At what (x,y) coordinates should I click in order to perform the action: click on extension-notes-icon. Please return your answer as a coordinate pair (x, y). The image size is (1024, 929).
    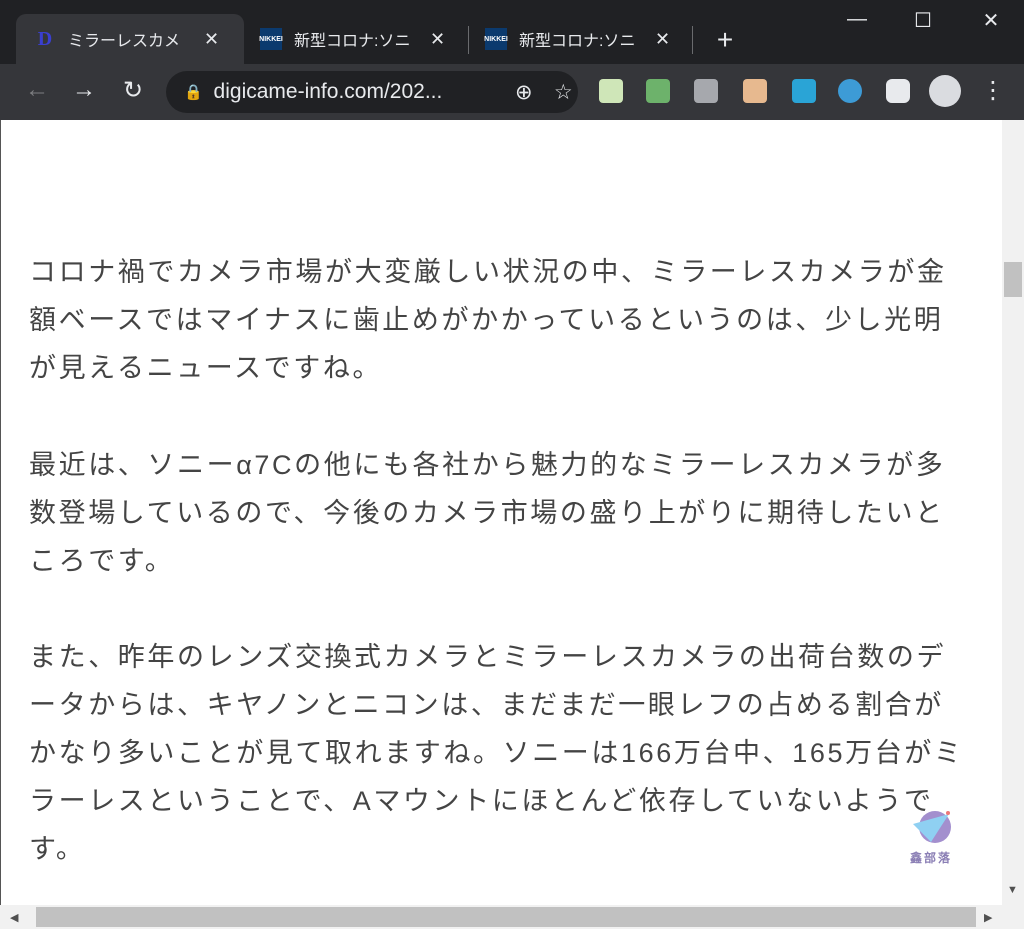
    Looking at the image, I should click on (611, 91).